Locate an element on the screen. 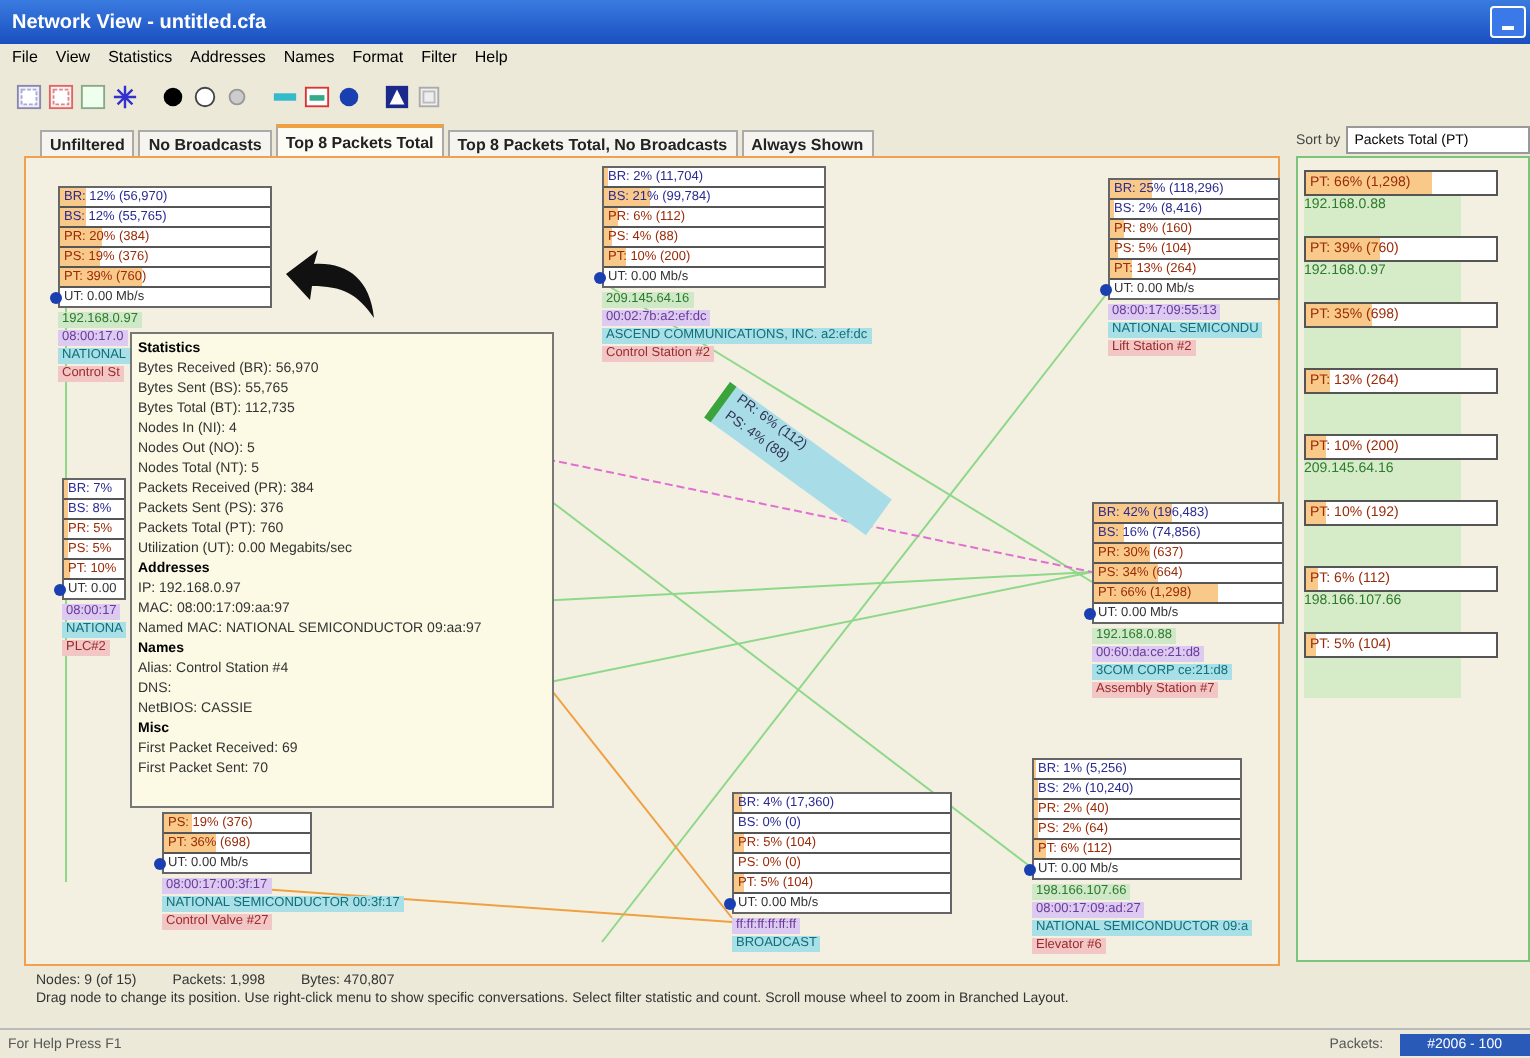 The image size is (1530, 1058). menu-item: View is located at coordinates (73, 60).